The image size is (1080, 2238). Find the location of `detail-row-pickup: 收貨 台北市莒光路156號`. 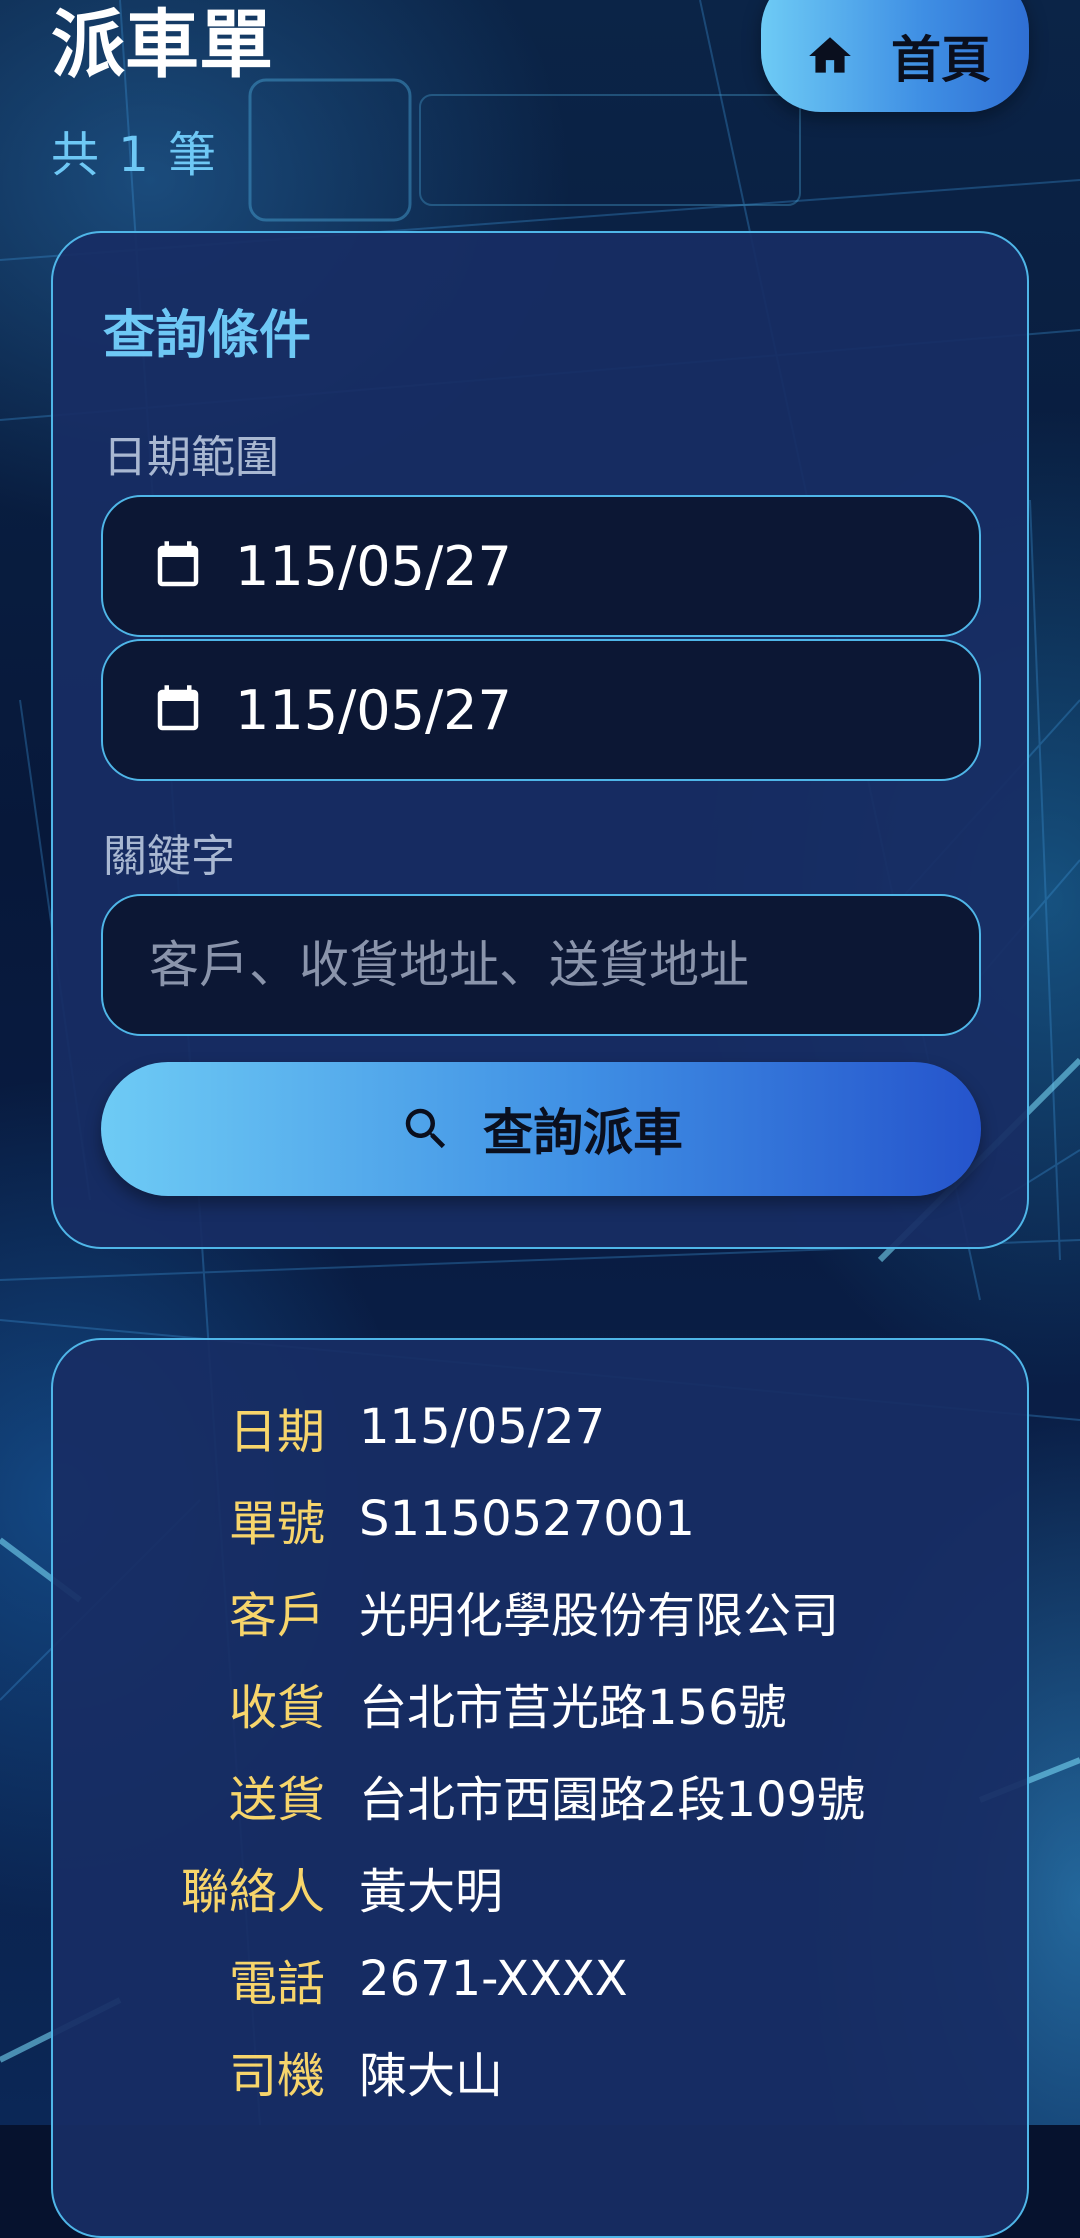

detail-row-pickup: 收貨 台北市莒光路156號 is located at coordinates (542, 1703).